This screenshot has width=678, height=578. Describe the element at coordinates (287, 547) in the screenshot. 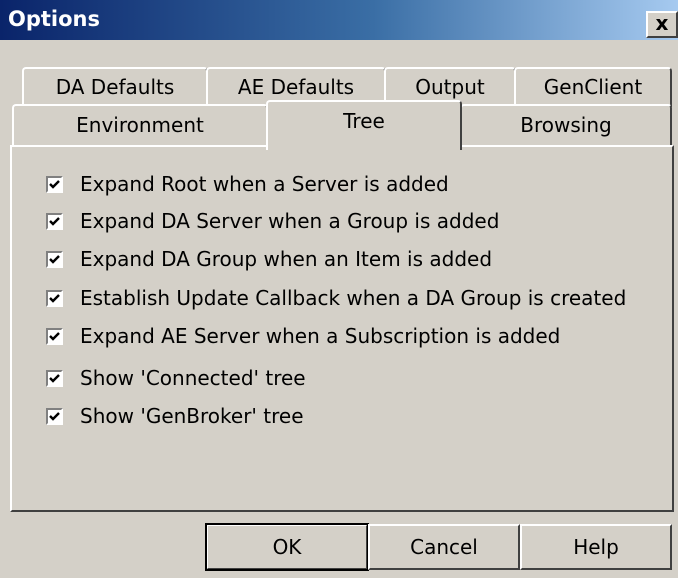

I see `ok-button: OK` at that location.